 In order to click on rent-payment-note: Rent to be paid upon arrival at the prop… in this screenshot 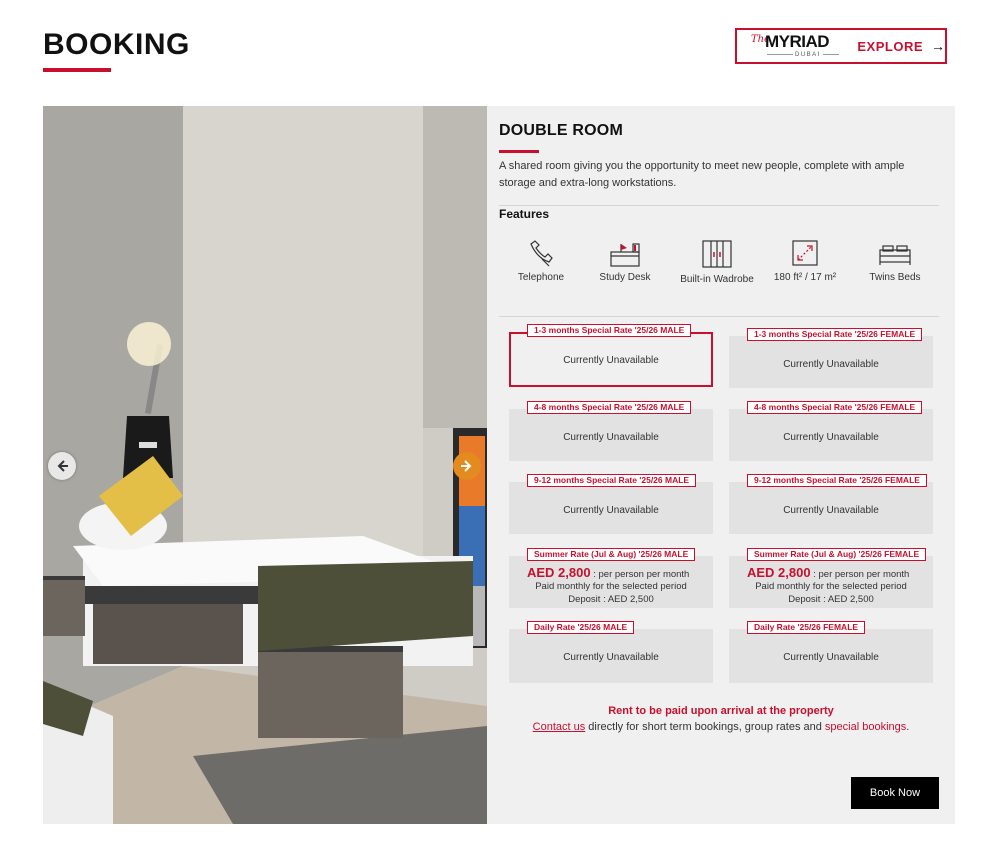, I will do `click(721, 711)`.